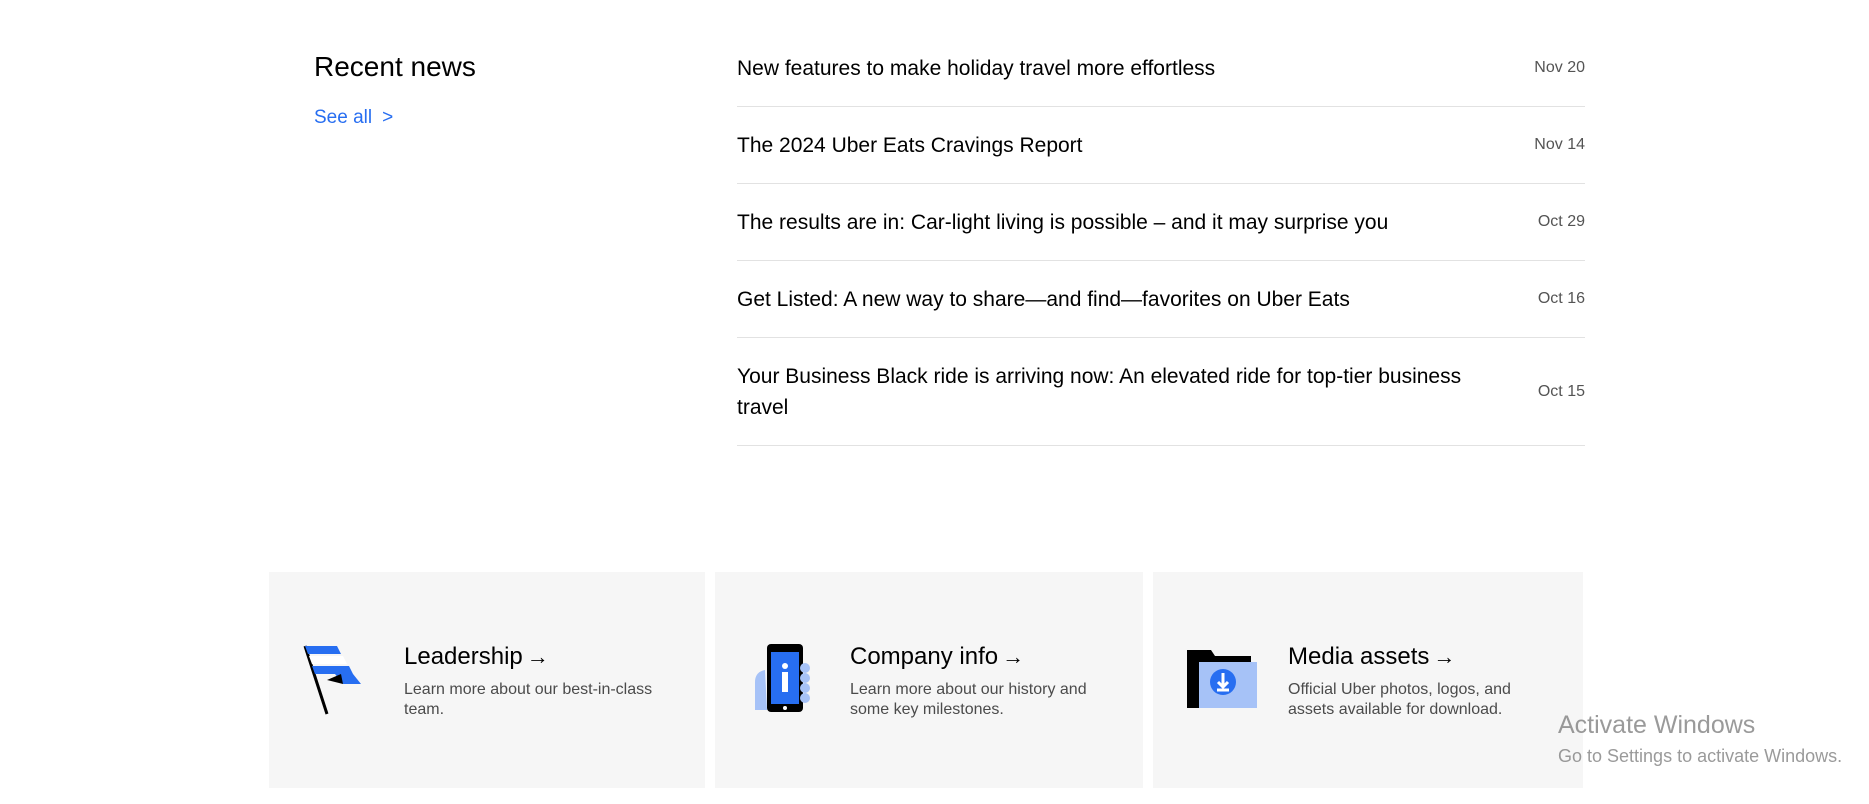 This screenshot has width=1869, height=804. What do you see at coordinates (784, 679) in the screenshot?
I see `phone-info-icon` at bounding box center [784, 679].